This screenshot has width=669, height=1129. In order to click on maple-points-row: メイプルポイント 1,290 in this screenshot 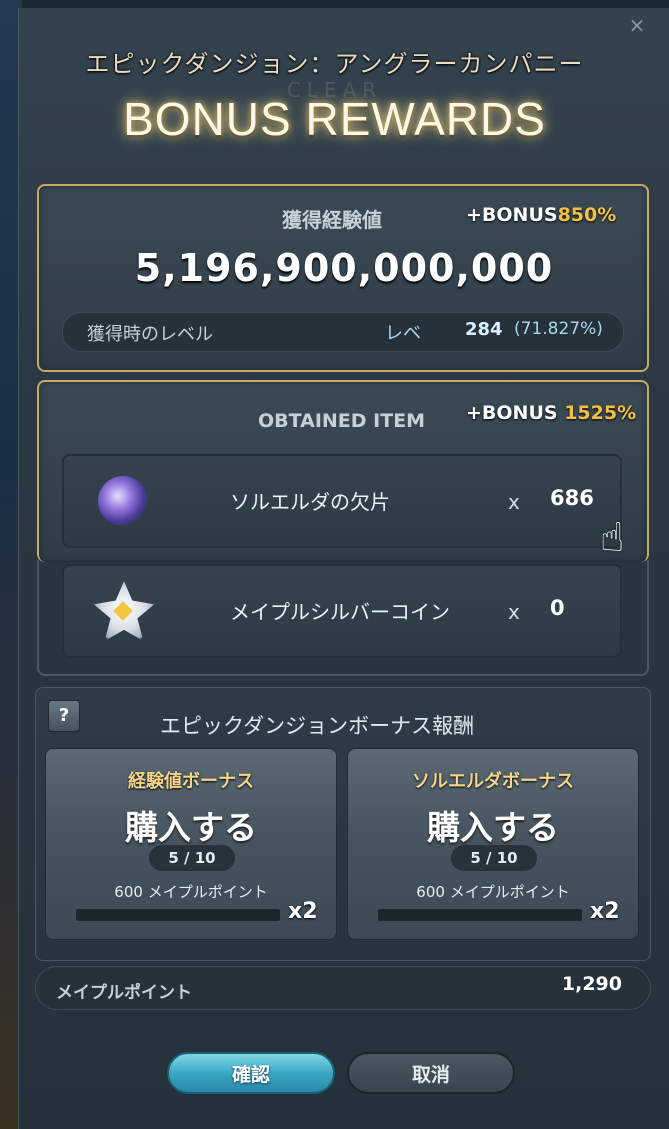, I will do `click(343, 988)`.